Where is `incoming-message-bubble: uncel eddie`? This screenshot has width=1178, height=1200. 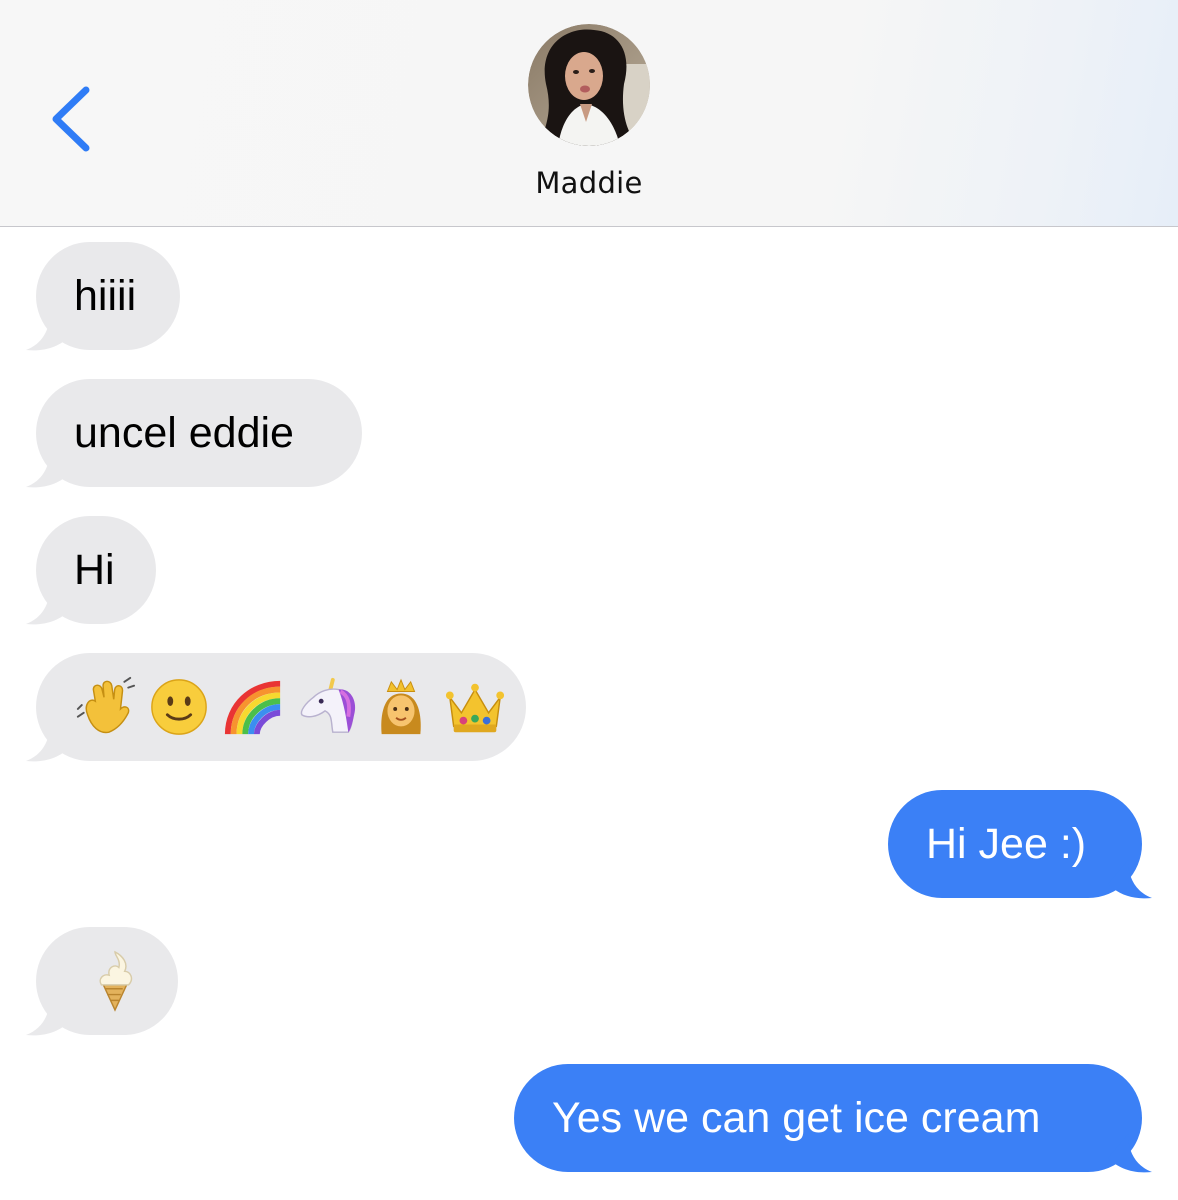 incoming-message-bubble: uncel eddie is located at coordinates (194, 433).